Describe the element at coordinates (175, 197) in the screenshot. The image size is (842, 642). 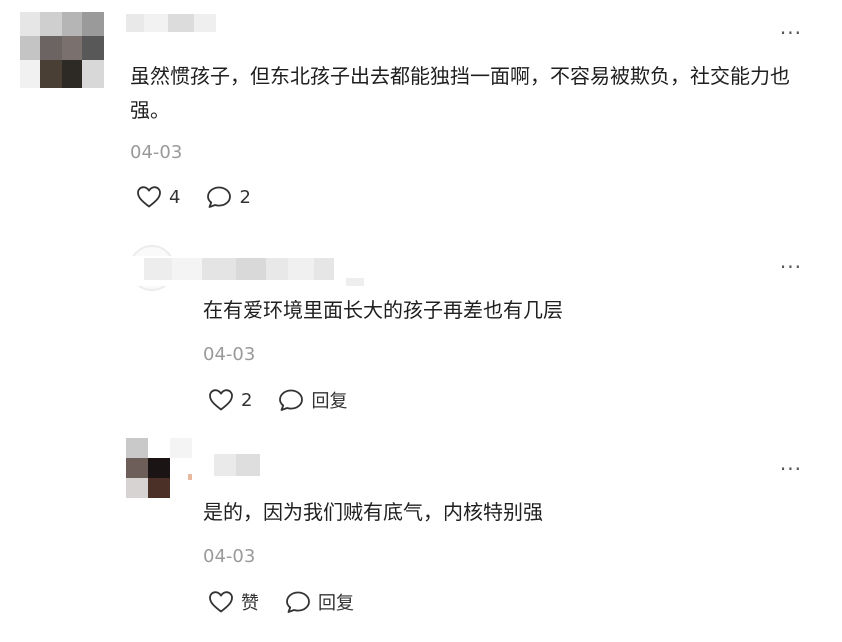
I see `like-count: 4` at that location.